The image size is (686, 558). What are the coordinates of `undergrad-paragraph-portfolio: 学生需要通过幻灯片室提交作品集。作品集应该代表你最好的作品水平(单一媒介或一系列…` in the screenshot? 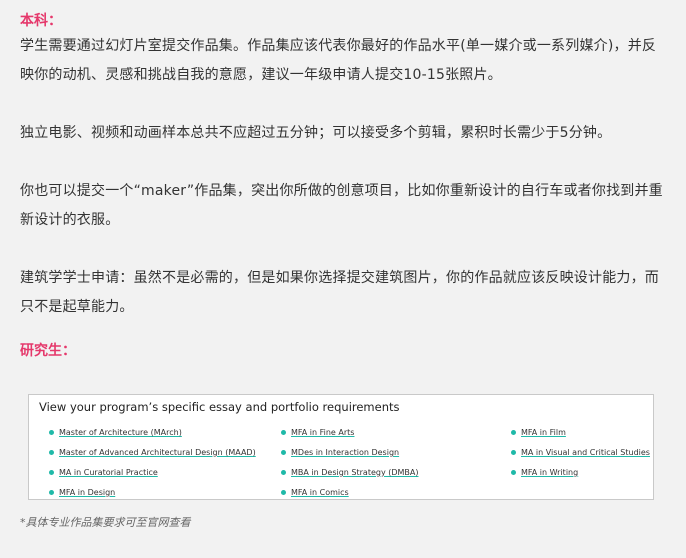 It's located at (338, 60).